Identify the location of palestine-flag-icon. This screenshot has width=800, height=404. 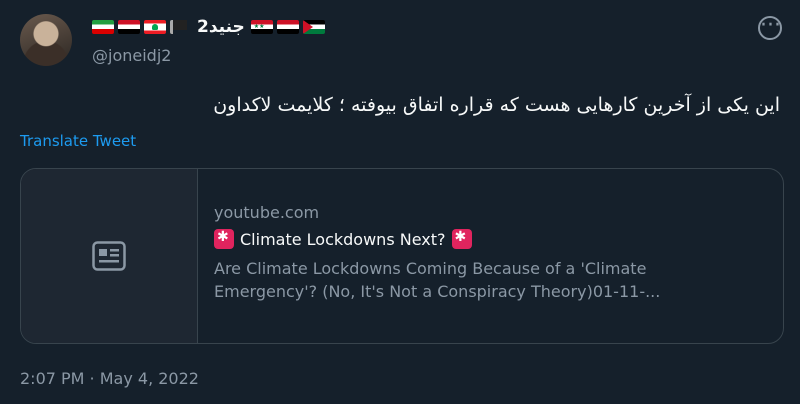
(313, 27).